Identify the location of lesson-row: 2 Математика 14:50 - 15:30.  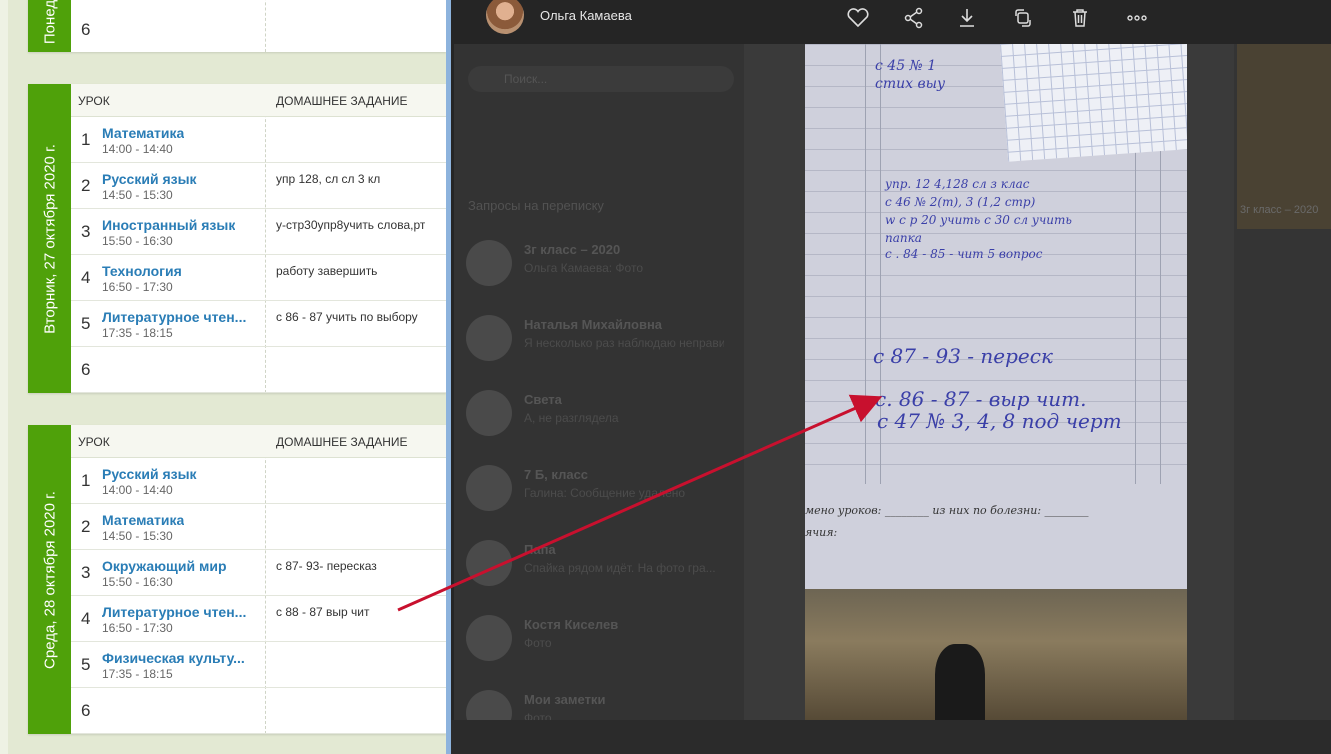
(258, 527).